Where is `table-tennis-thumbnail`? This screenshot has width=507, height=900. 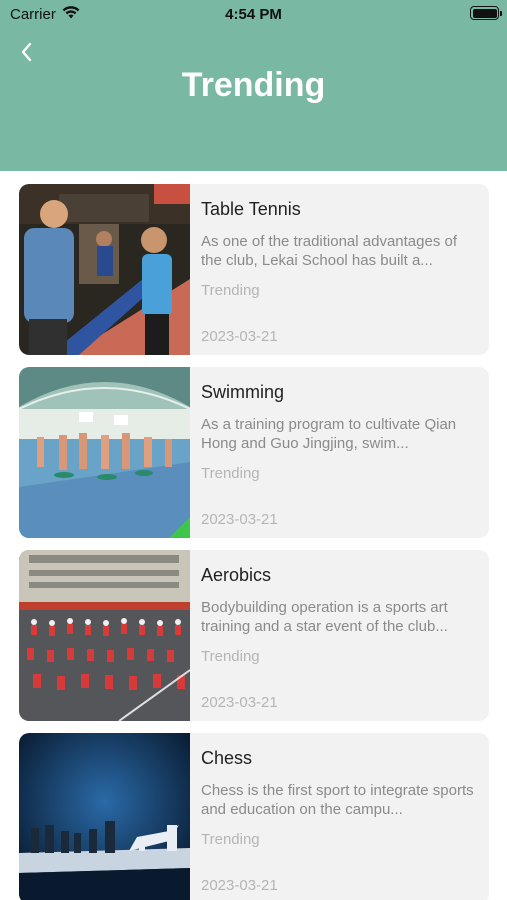 table-tennis-thumbnail is located at coordinates (104, 269).